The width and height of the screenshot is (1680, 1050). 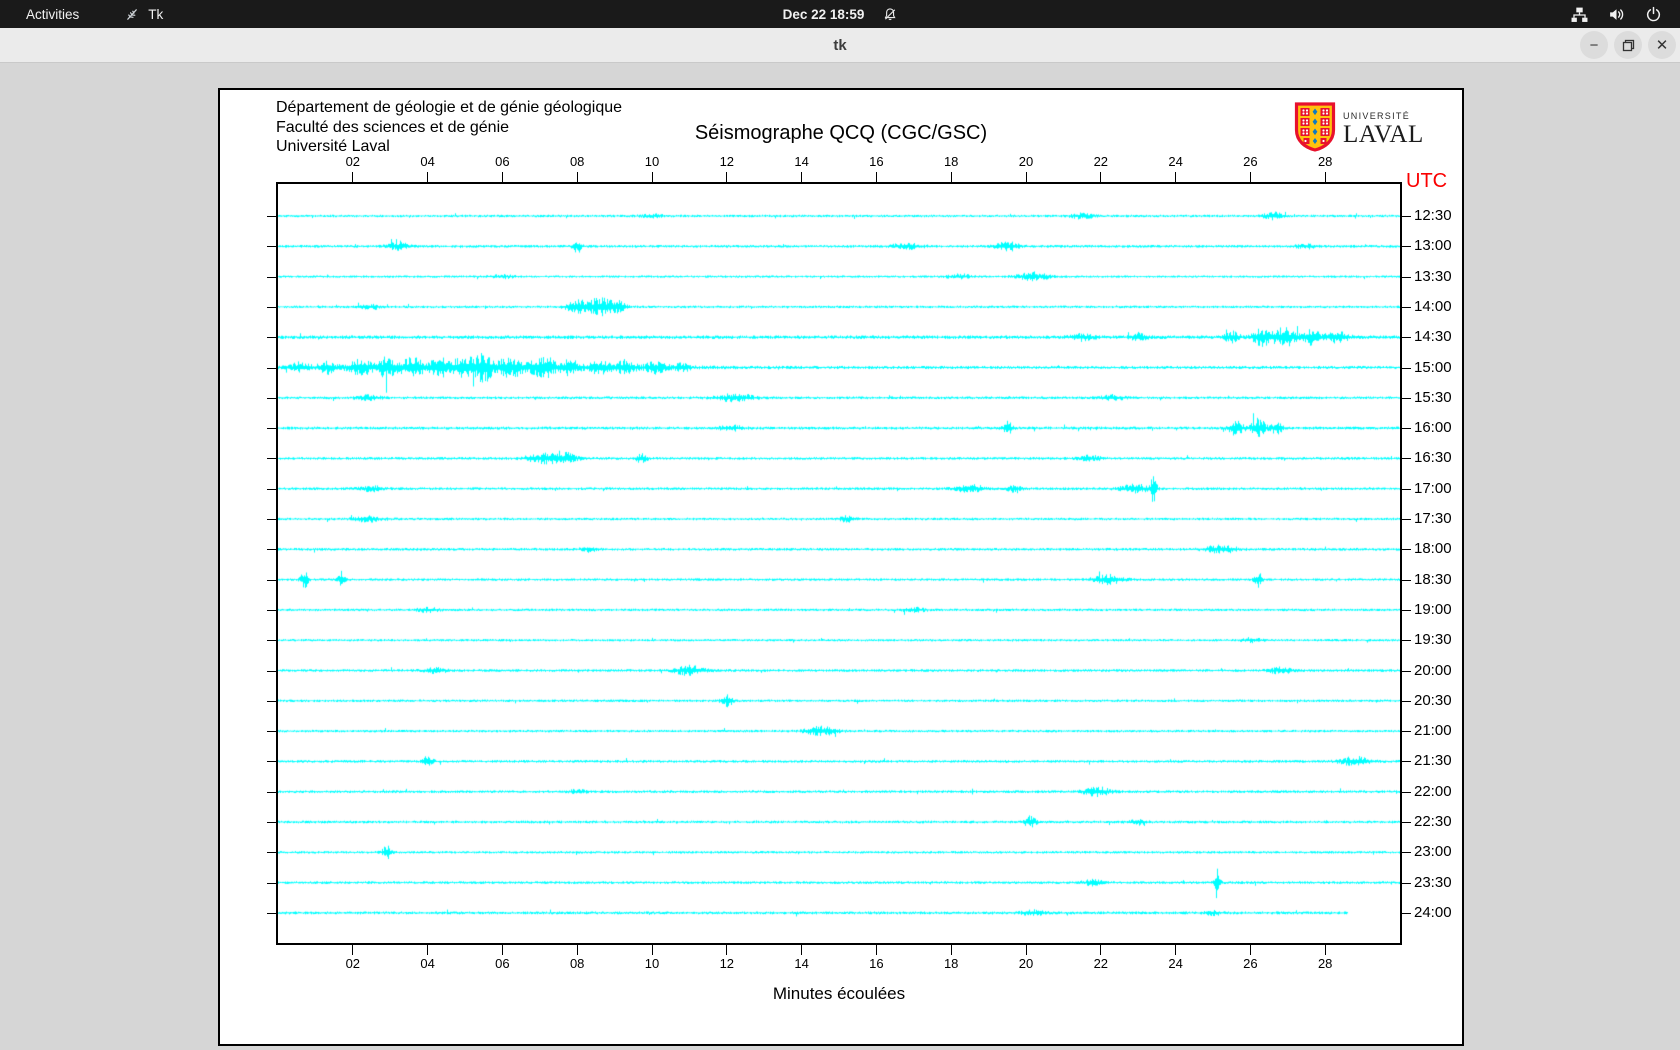 I want to click on x-tick-top-label: 18, so click(x=951, y=161).